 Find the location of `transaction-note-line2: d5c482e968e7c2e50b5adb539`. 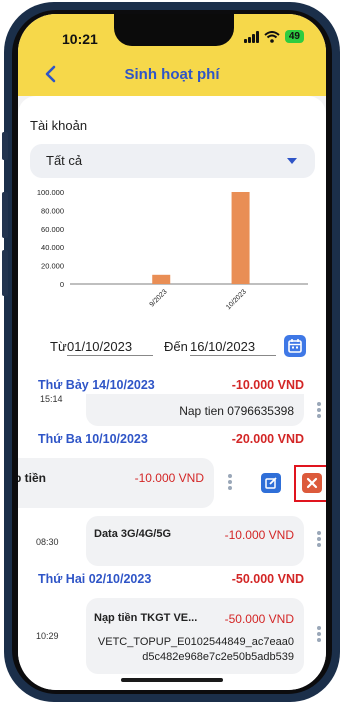

transaction-note-line2: d5c482e968e7c2e50b5adb539 is located at coordinates (218, 657).